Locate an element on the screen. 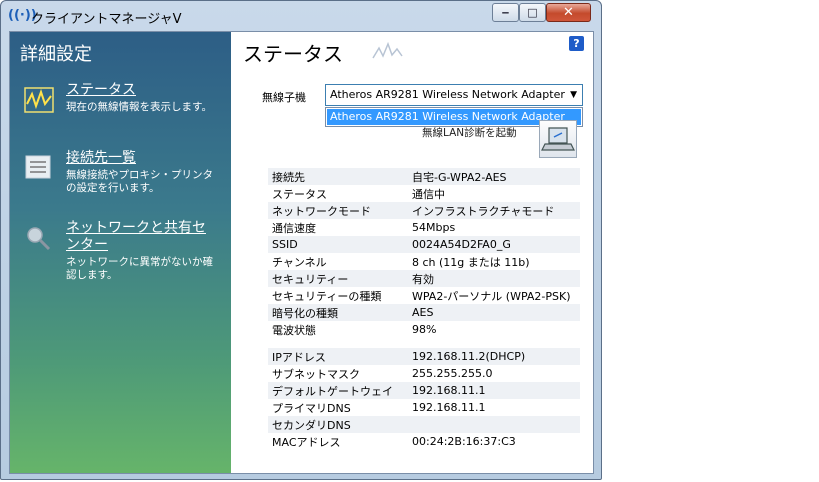  info-value: 自宅-G-WPA2-AES is located at coordinates (494, 176).